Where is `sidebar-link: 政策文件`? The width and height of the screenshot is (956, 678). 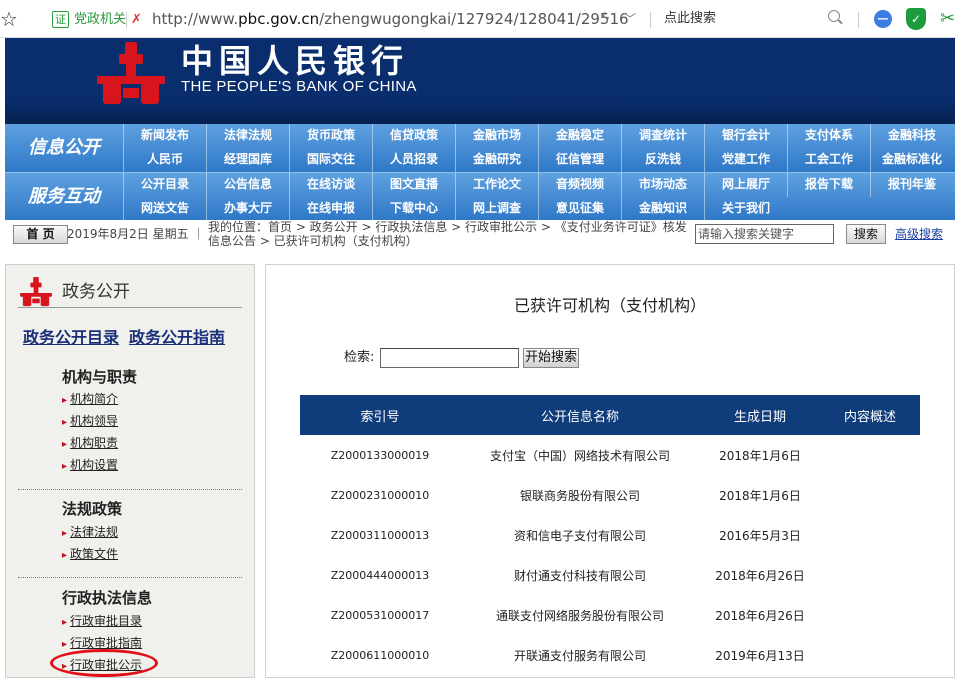
sidebar-link: 政策文件 is located at coordinates (90, 555).